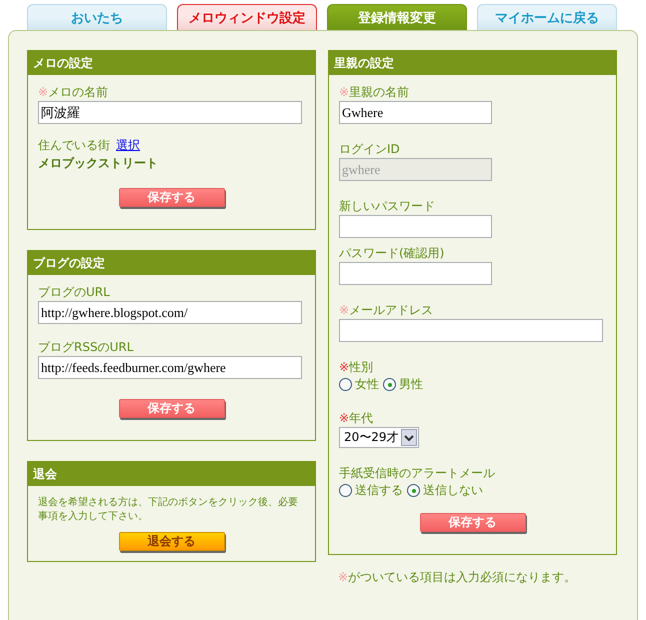  Describe the element at coordinates (417, 473) in the screenshot. I see `field-label: 手紙受信時のアラートメール` at that location.